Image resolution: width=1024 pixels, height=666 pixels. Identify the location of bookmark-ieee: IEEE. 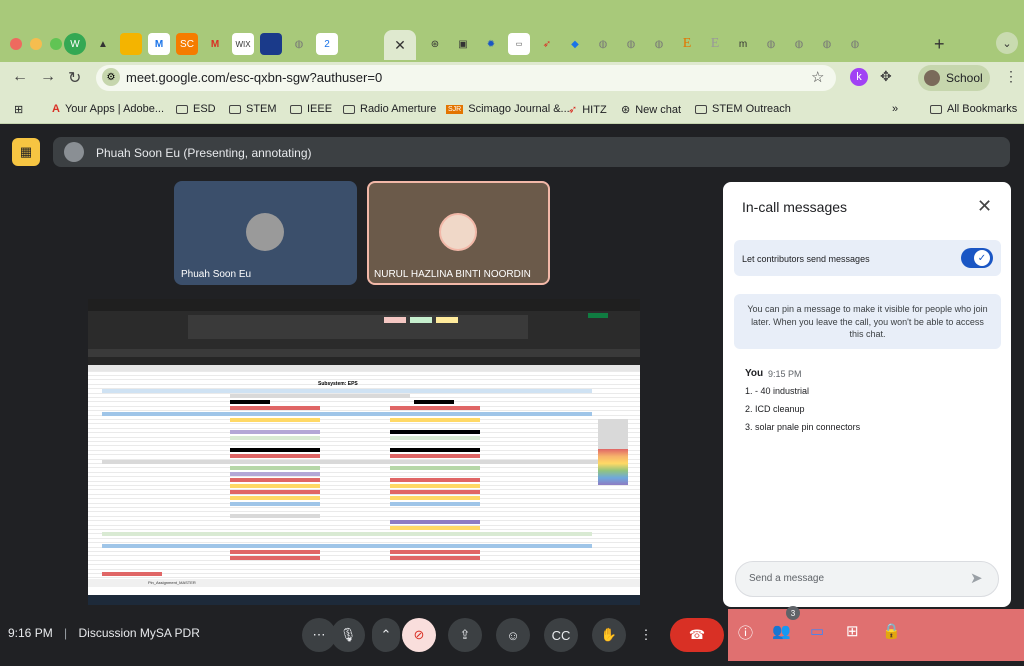
(311, 109).